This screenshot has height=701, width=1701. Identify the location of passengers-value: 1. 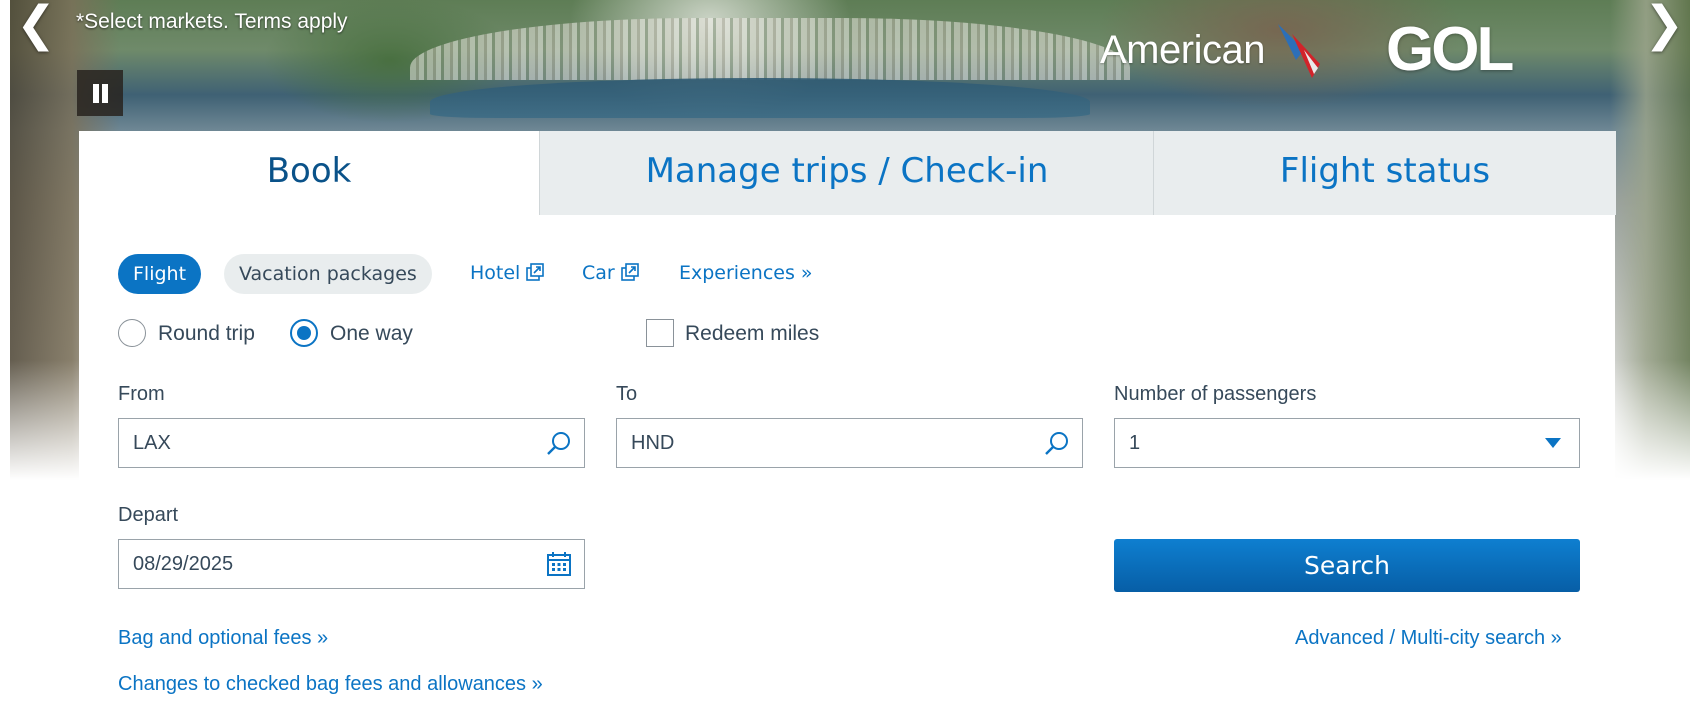
(1135, 443).